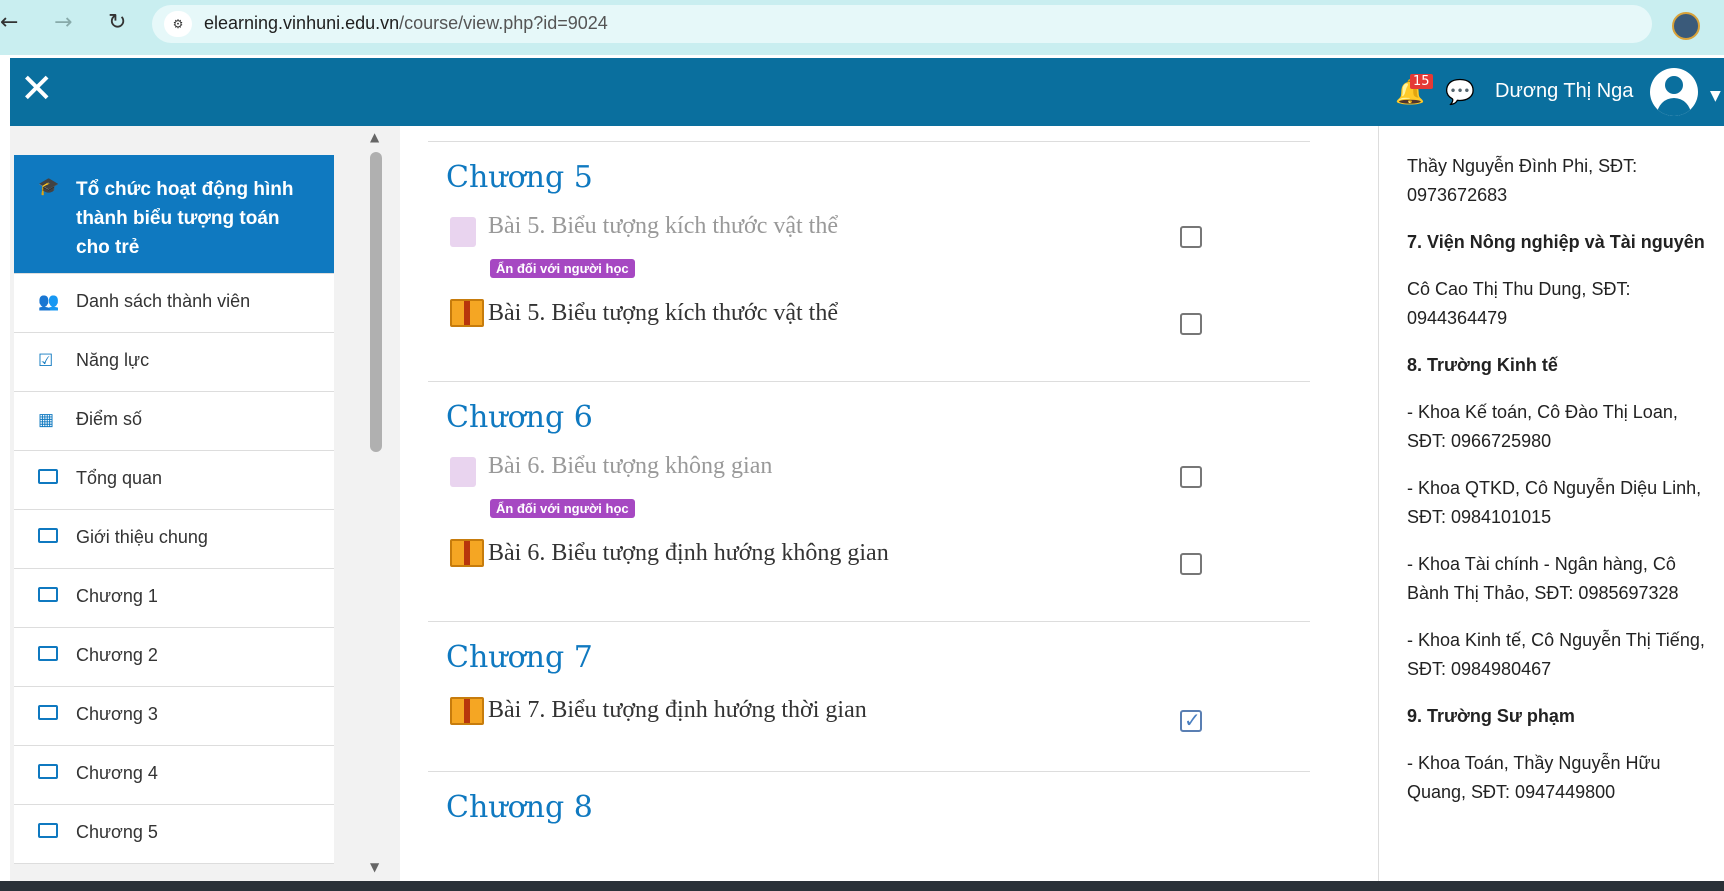 This screenshot has height=891, width=1724. Describe the element at coordinates (1522, 180) in the screenshot. I see `contact-text: Thầy Nguyễn Đình Phi, SĐT: 0973672683` at that location.